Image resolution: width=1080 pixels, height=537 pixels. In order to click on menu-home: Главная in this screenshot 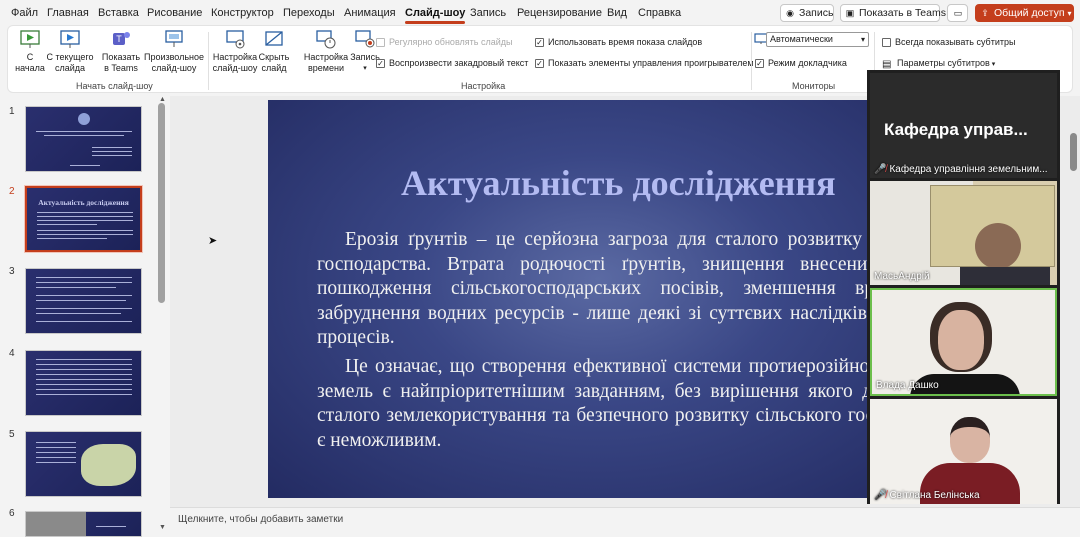, I will do `click(68, 13)`.